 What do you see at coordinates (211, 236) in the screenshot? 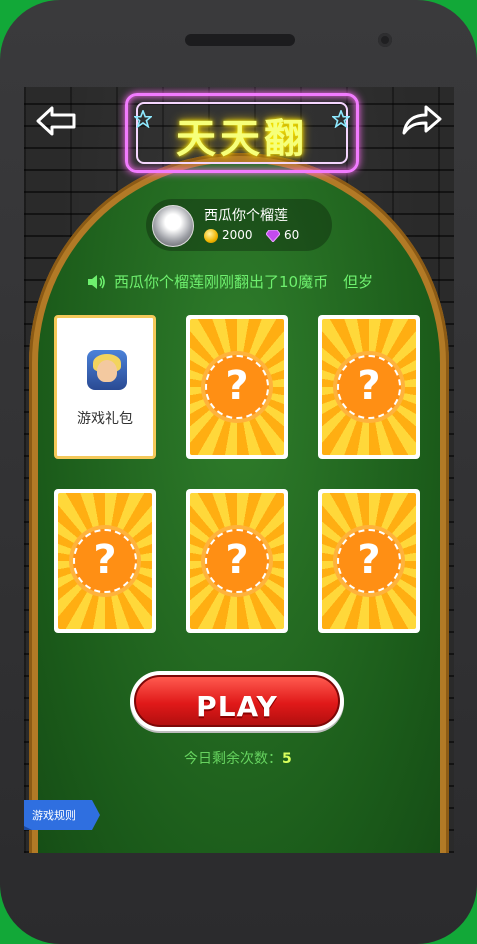
I see `coin-icon` at bounding box center [211, 236].